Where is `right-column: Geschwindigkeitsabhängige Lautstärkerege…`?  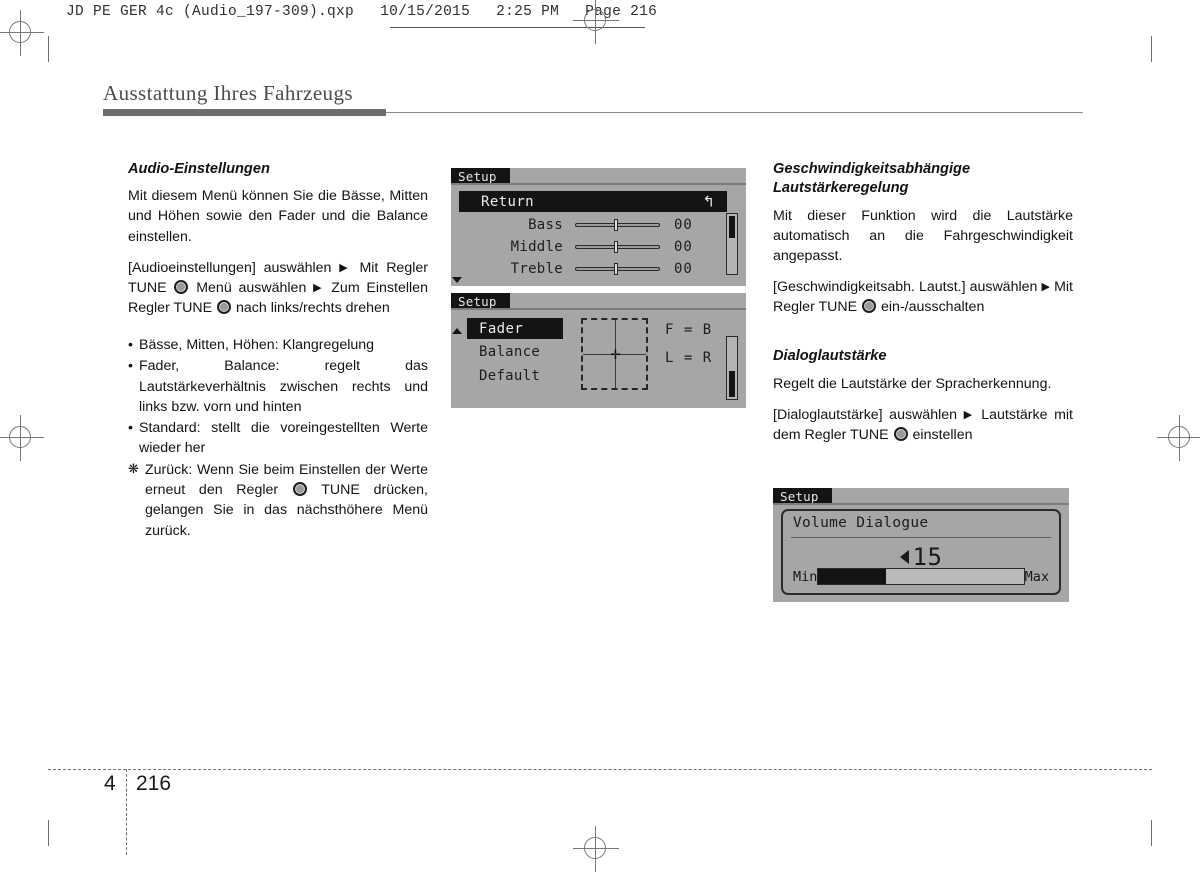 right-column: Geschwindigkeitsabhängige Lautstärkerege… is located at coordinates (923, 308).